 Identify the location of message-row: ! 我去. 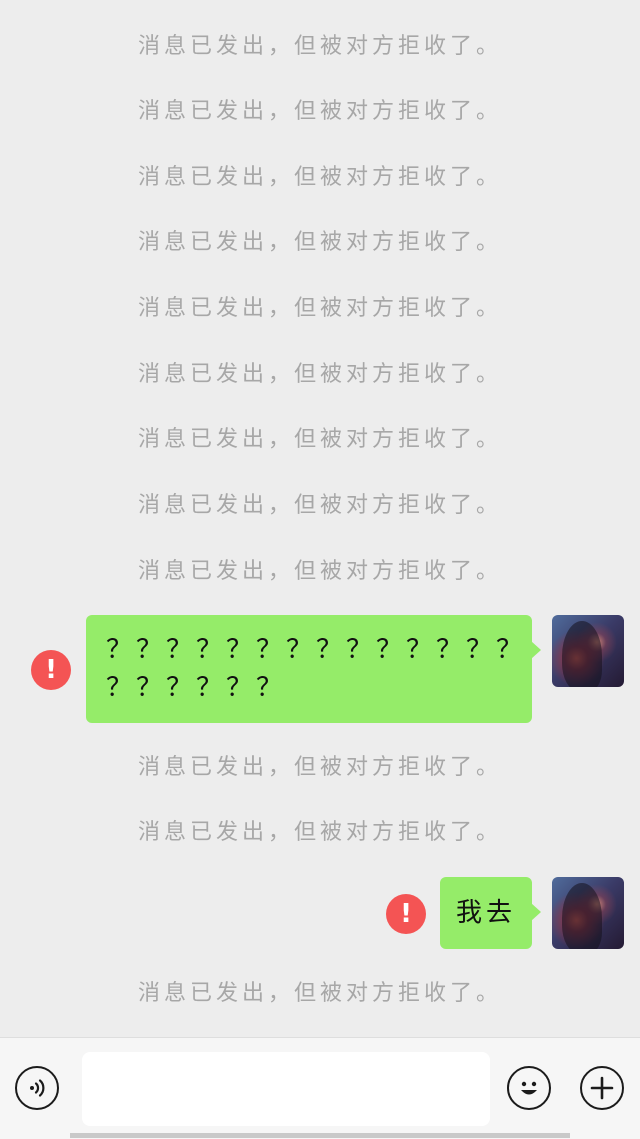
(320, 913).